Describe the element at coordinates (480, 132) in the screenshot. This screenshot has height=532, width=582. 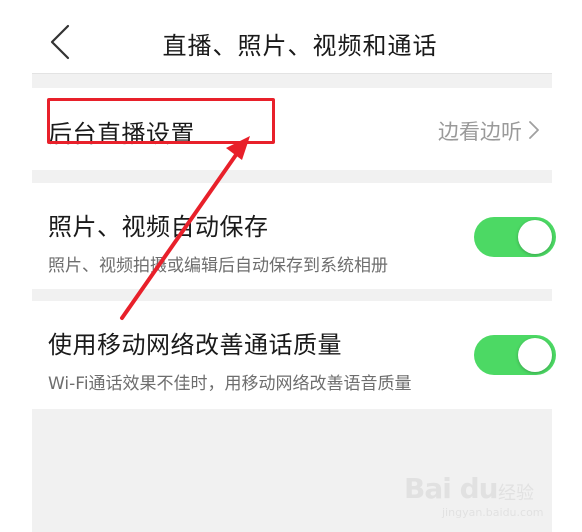
I see `background-live-settings-value: 边看边听` at that location.